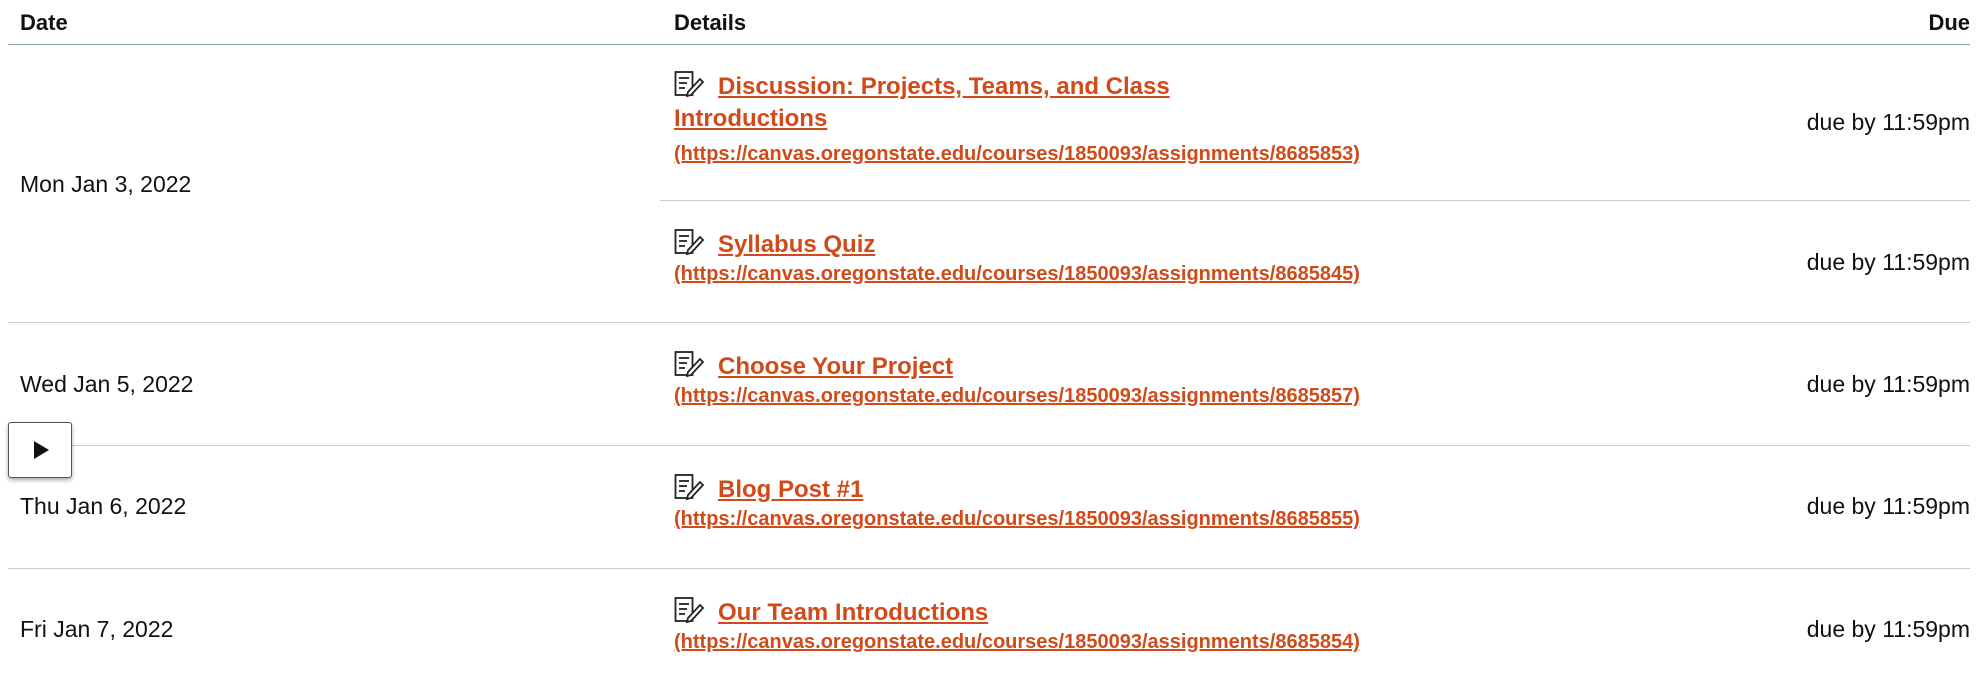 The width and height of the screenshot is (1979, 691). Describe the element at coordinates (107, 384) in the screenshot. I see `date-cell: Wed Jan 5, 2022` at that location.